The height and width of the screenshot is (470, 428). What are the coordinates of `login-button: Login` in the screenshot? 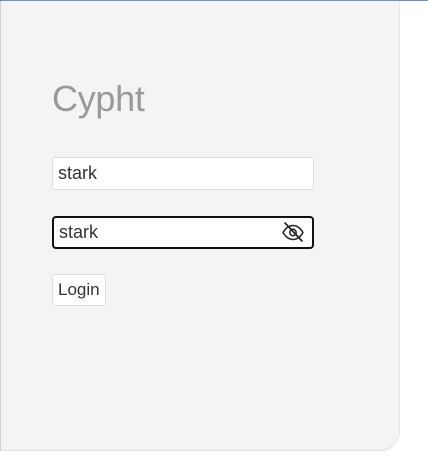 It's located at (79, 290).